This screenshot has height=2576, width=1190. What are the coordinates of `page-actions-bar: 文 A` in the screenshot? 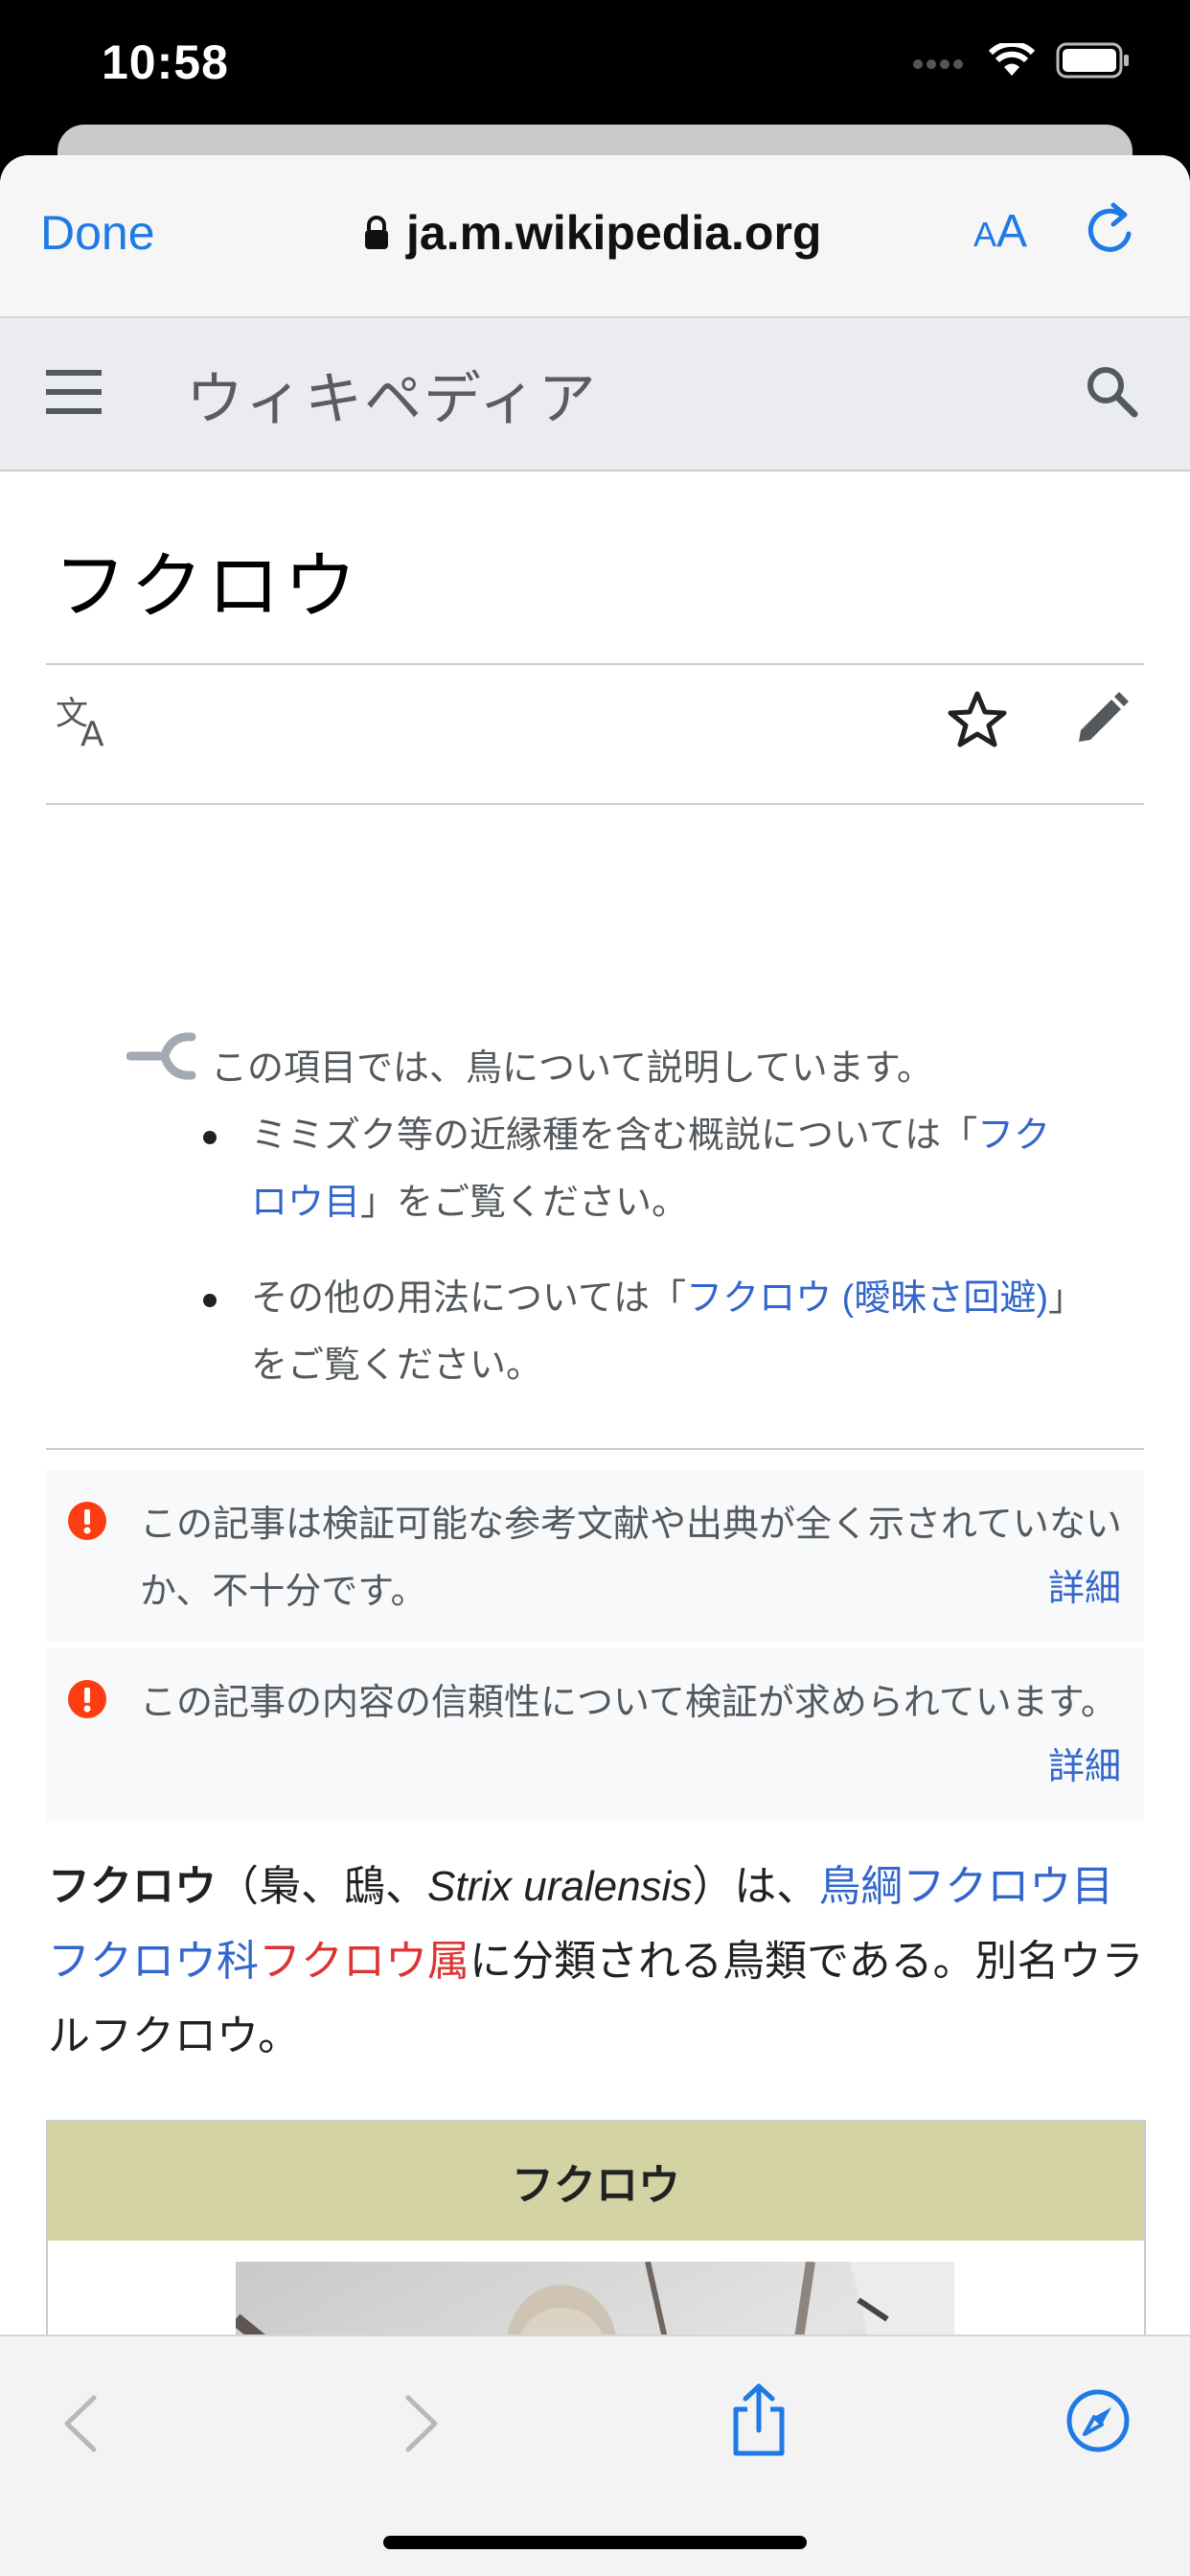 It's located at (595, 722).